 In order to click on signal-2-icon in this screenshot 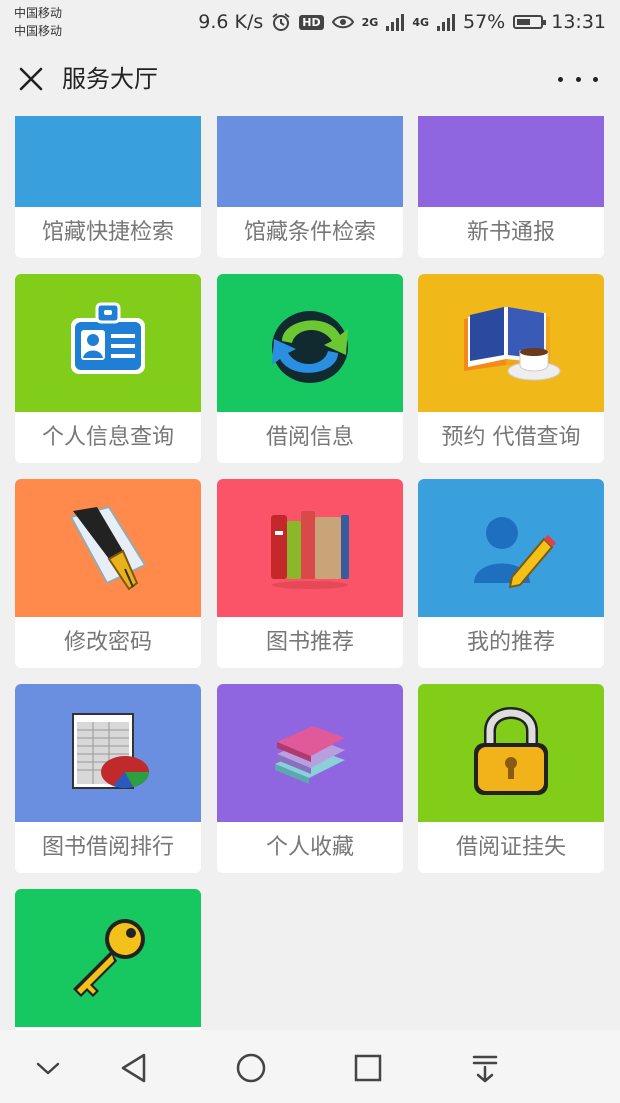, I will do `click(446, 22)`.